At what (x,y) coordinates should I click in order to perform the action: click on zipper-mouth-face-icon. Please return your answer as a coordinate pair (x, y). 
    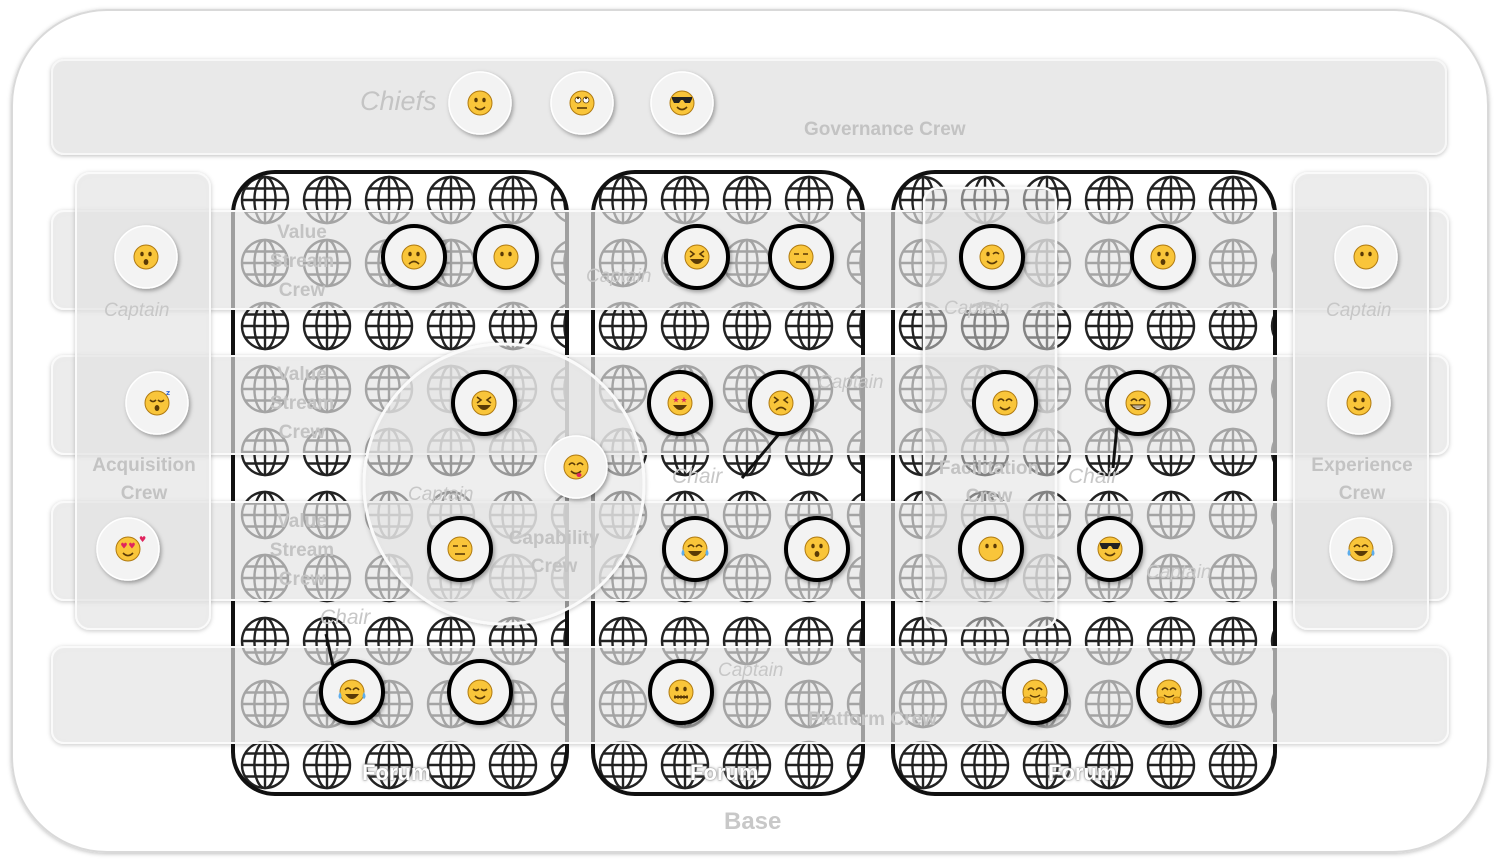
    Looking at the image, I should click on (681, 692).